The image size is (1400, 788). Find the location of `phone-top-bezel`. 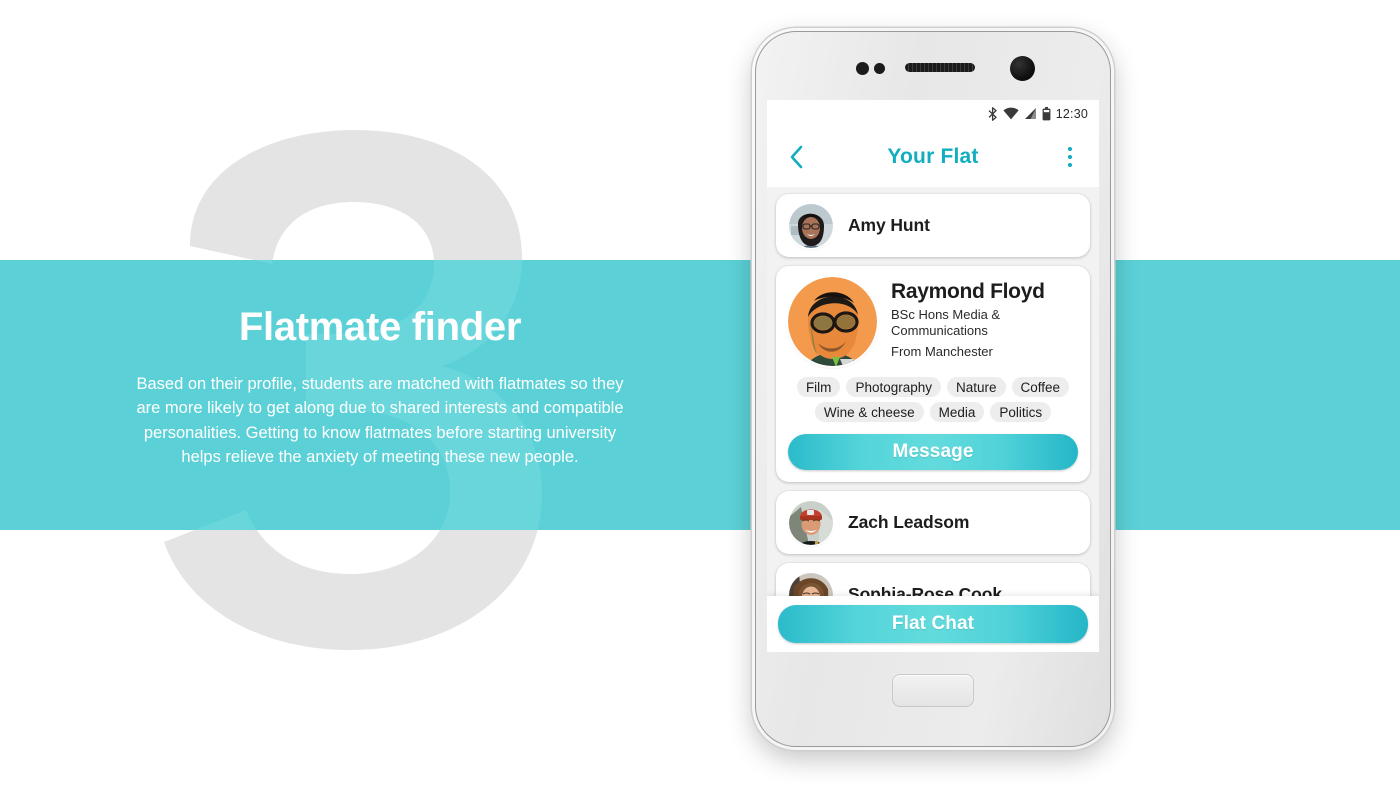

phone-top-bezel is located at coordinates (933, 64).